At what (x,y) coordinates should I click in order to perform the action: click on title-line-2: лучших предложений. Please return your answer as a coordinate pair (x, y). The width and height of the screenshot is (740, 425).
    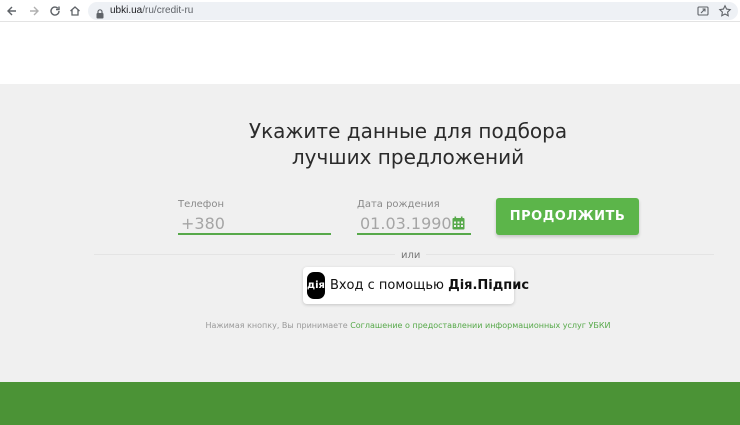
    Looking at the image, I should click on (408, 157).